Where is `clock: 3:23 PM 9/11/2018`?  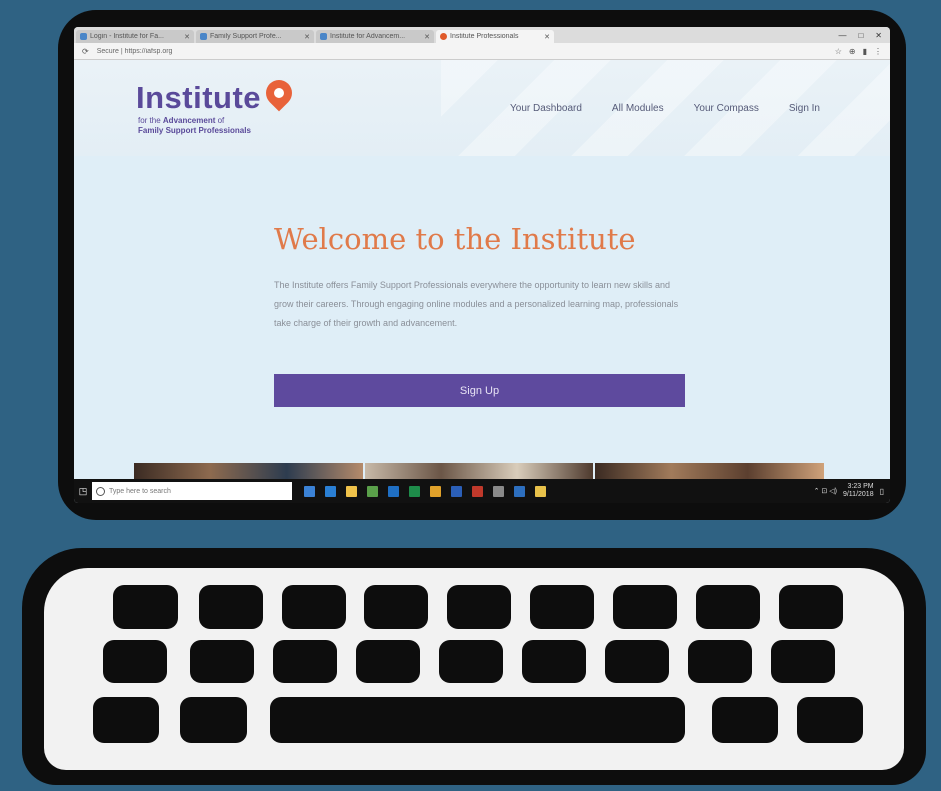
clock: 3:23 PM 9/11/2018 is located at coordinates (858, 491).